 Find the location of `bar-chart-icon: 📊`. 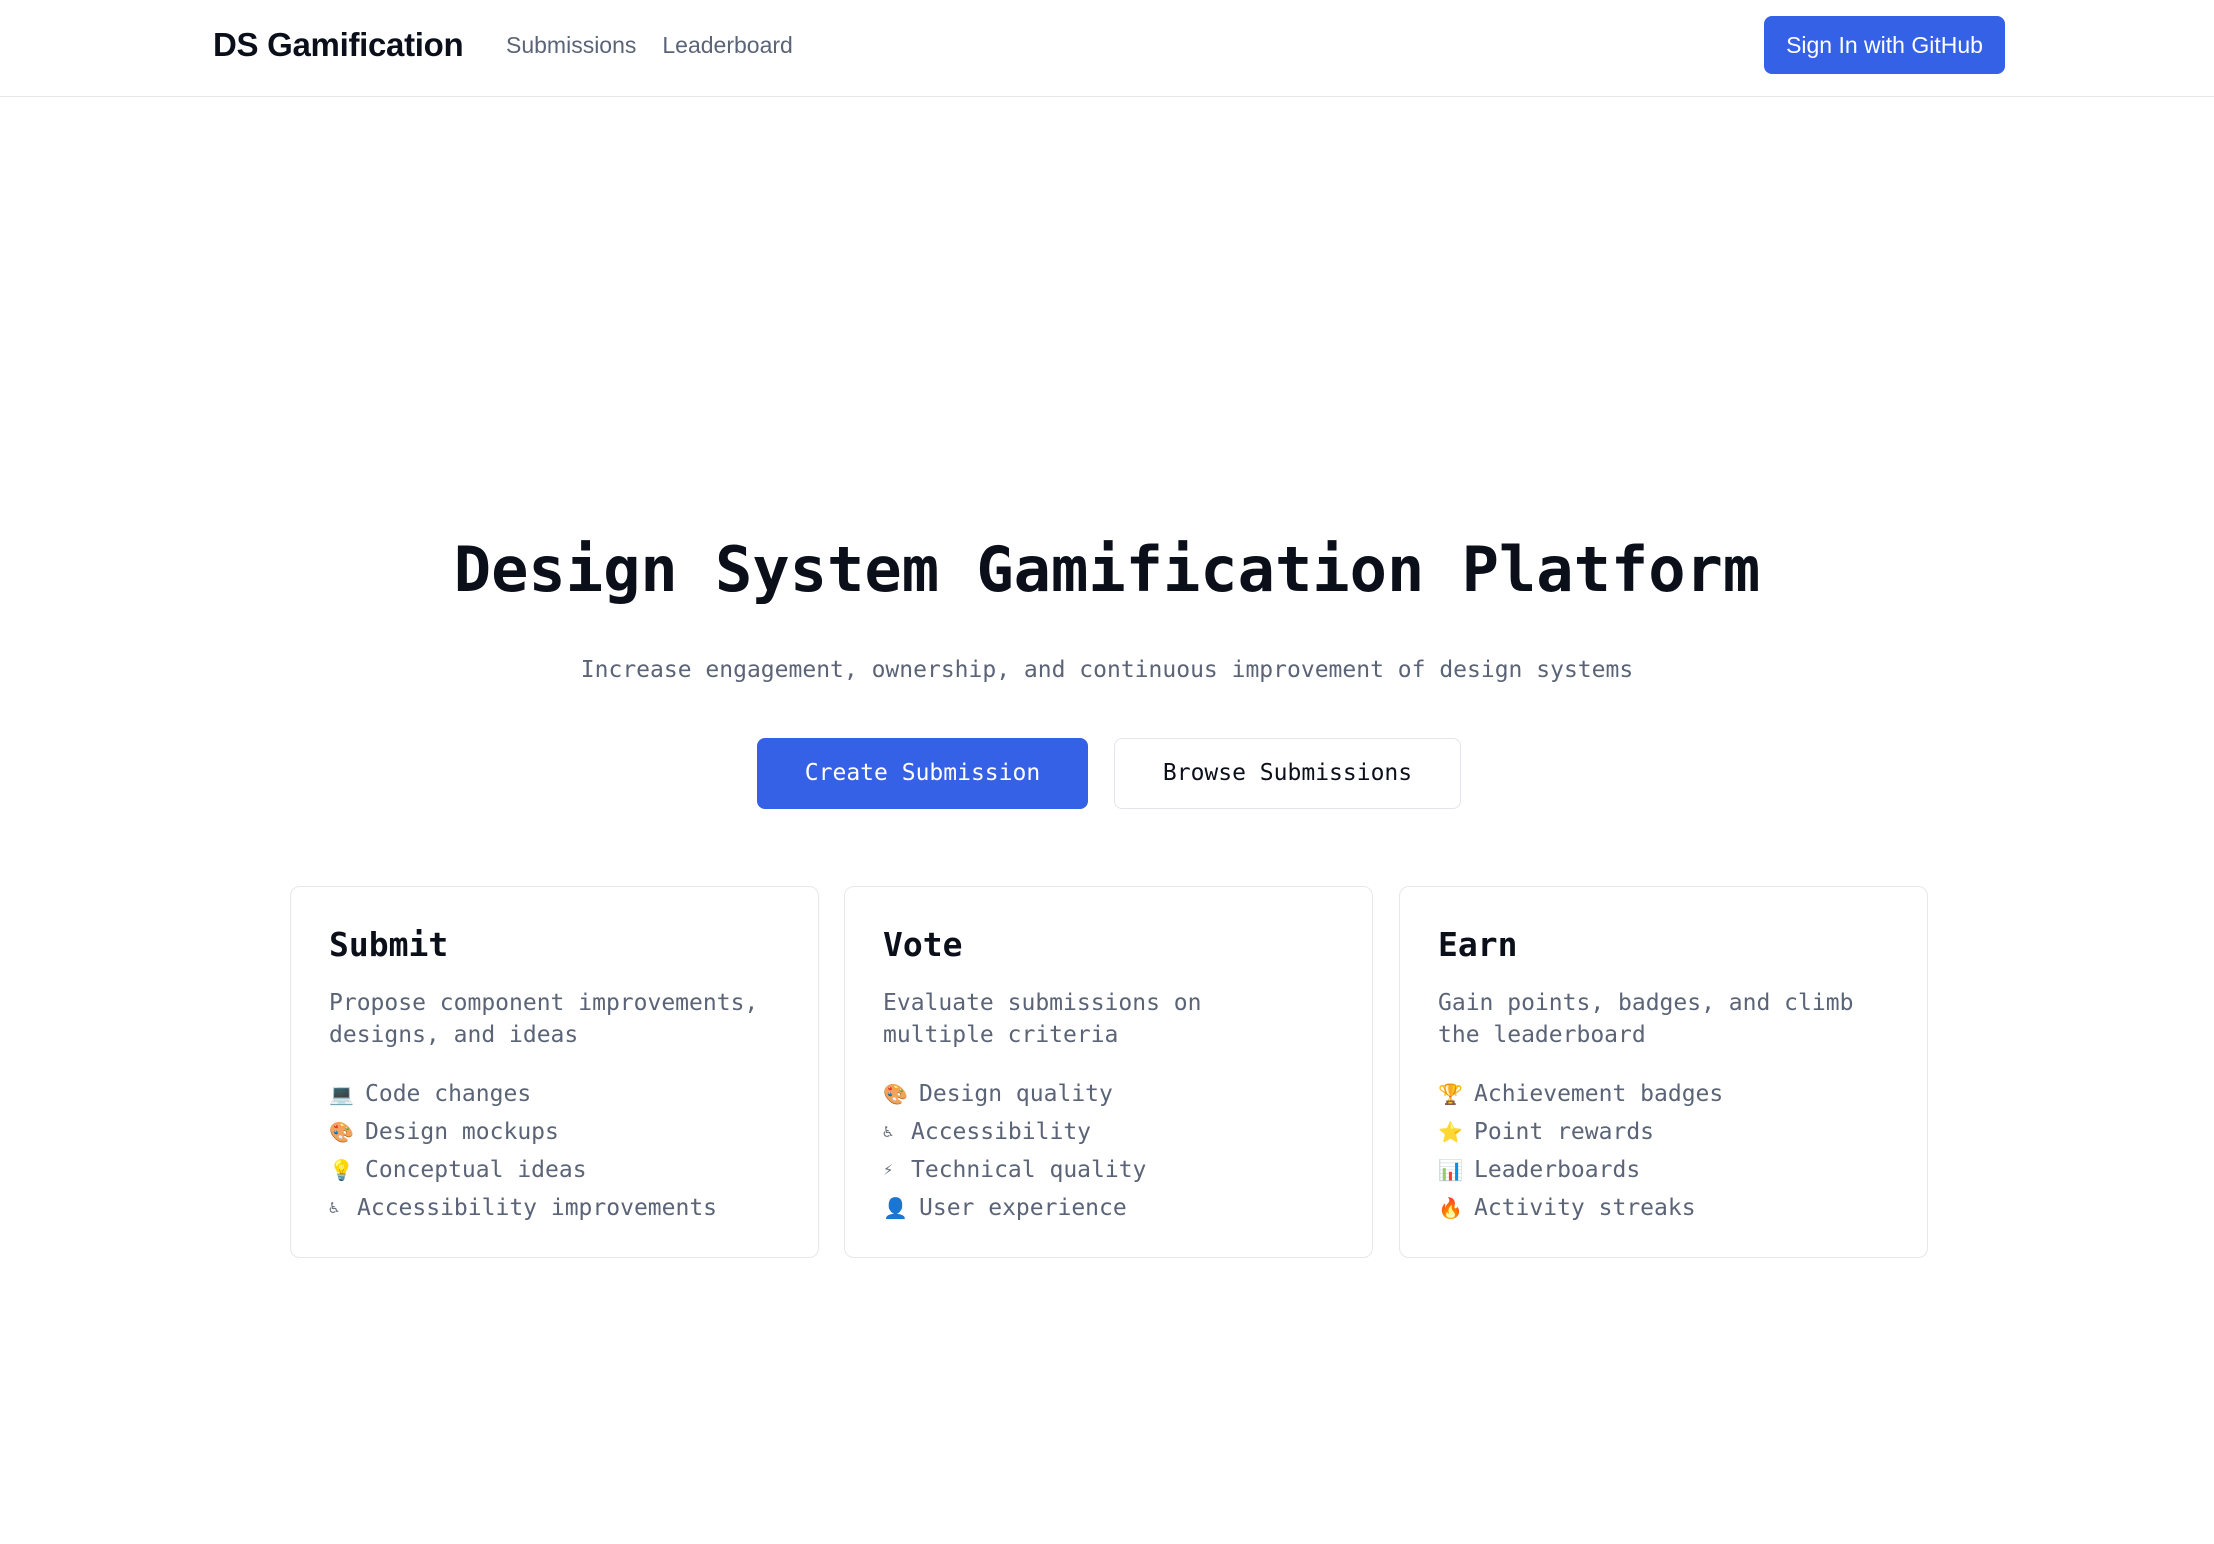

bar-chart-icon: 📊 is located at coordinates (1450, 1170).